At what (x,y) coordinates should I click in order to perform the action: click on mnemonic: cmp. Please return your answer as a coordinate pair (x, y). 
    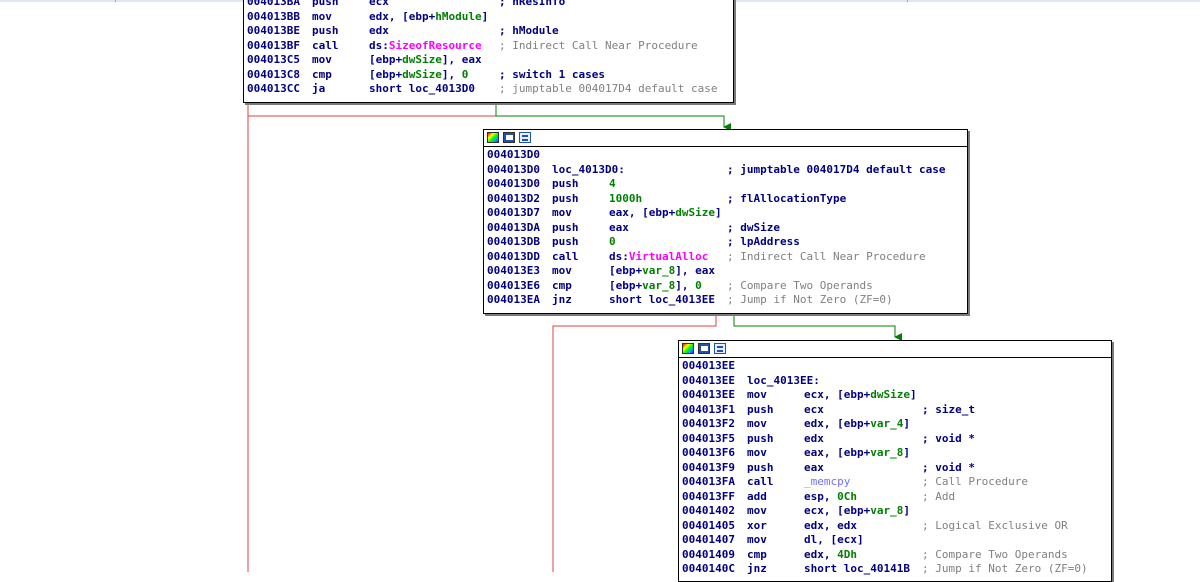
    Looking at the image, I should click on (322, 74).